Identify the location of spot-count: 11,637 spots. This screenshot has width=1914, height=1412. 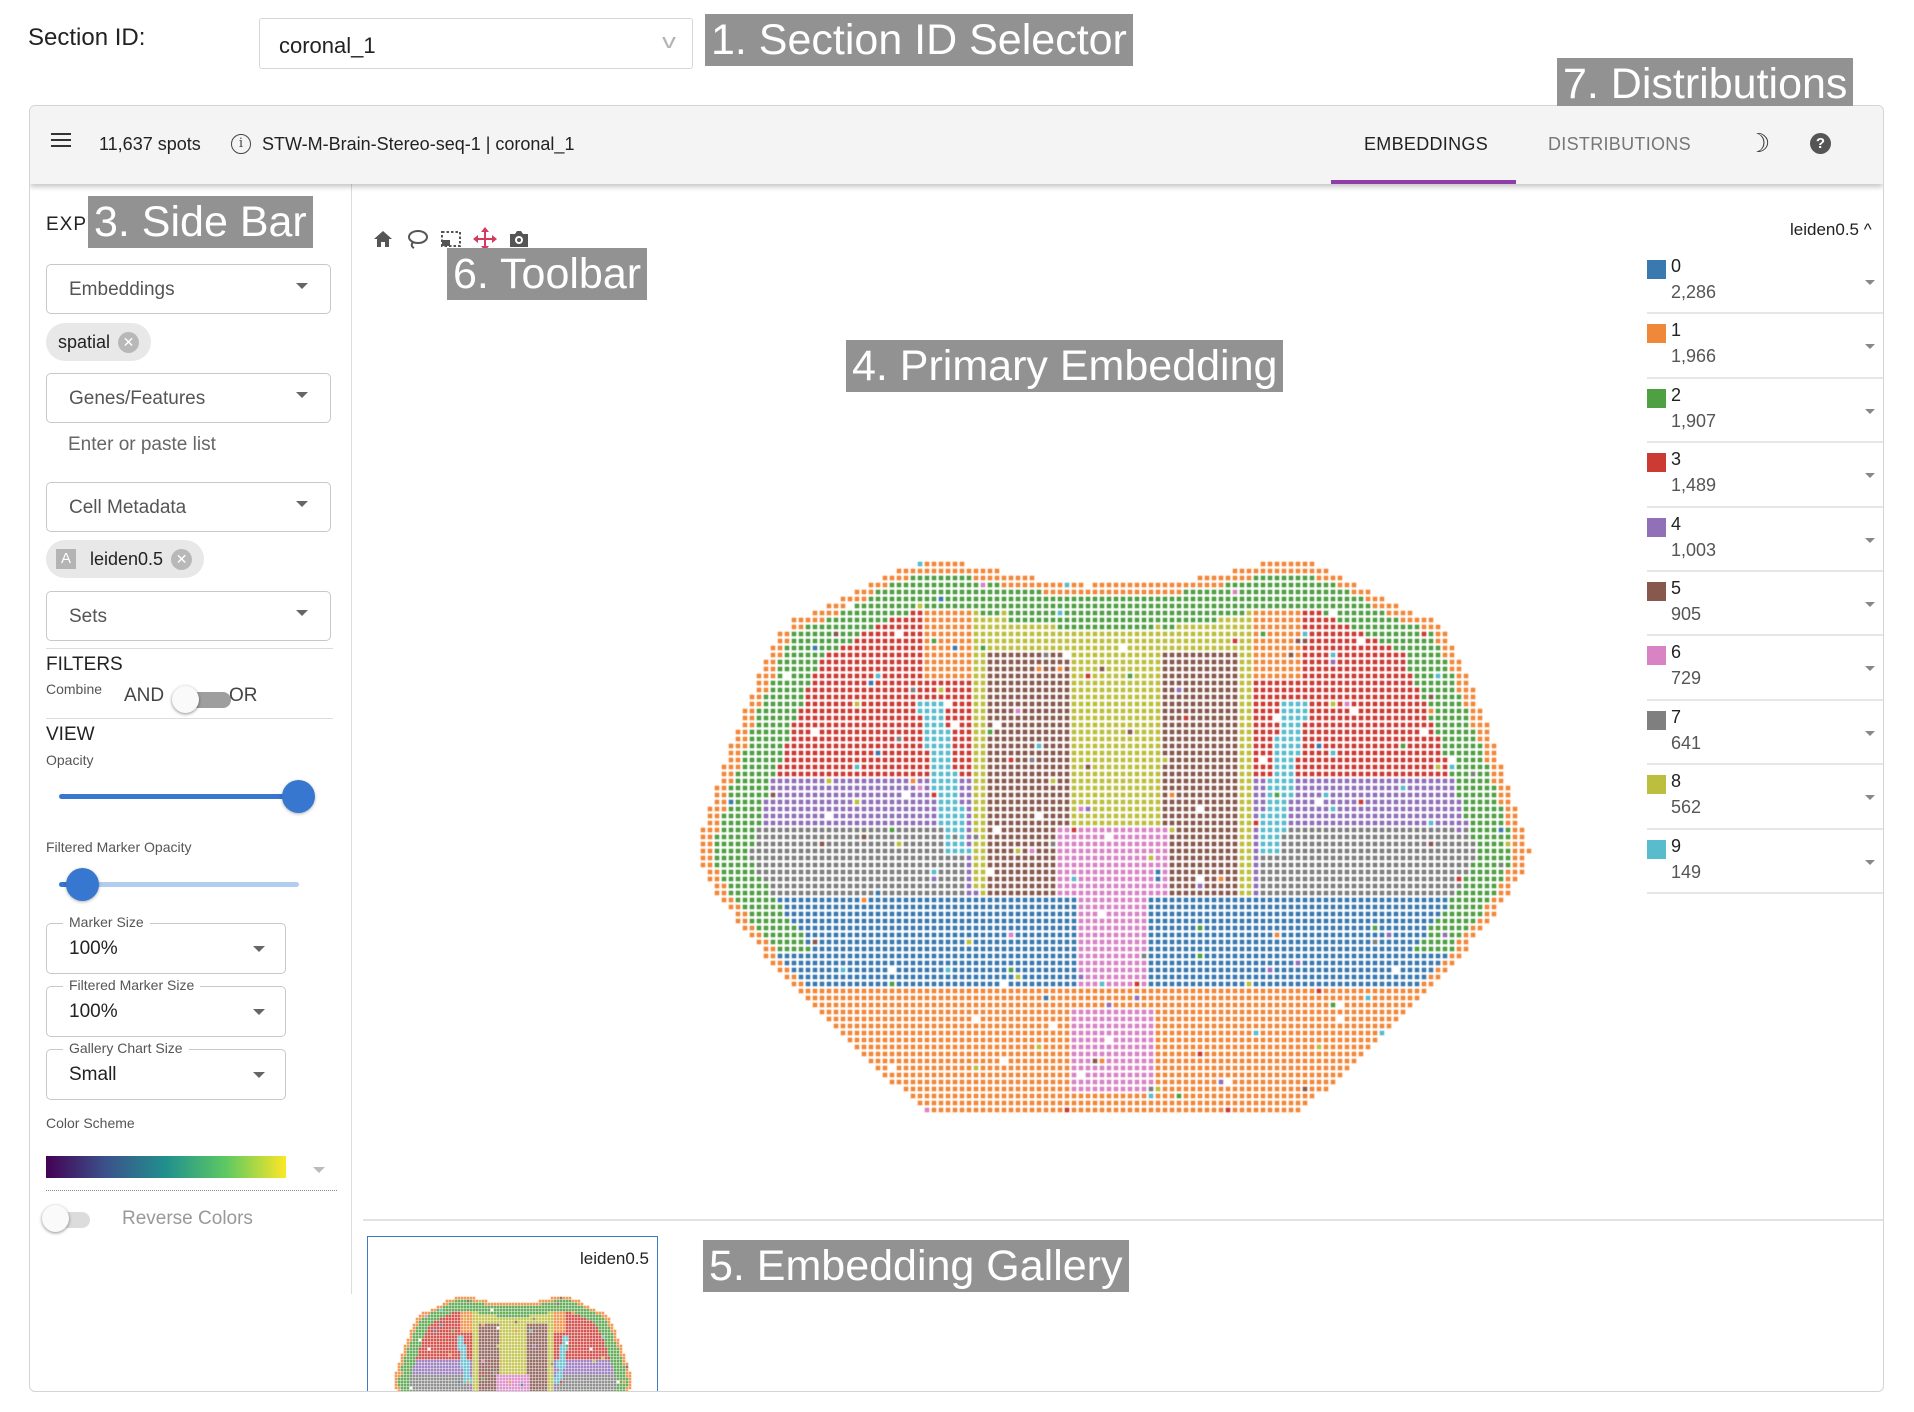
(150, 144).